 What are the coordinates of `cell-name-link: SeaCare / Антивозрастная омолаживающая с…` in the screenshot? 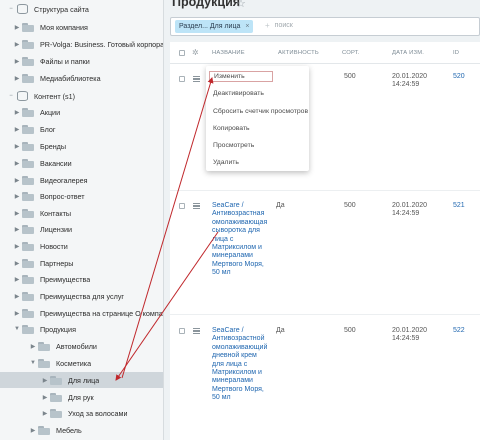 It's located at (244, 240).